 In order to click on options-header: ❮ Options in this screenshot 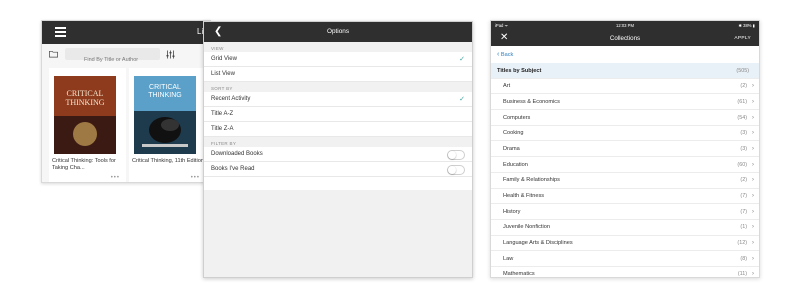, I will do `click(338, 32)`.